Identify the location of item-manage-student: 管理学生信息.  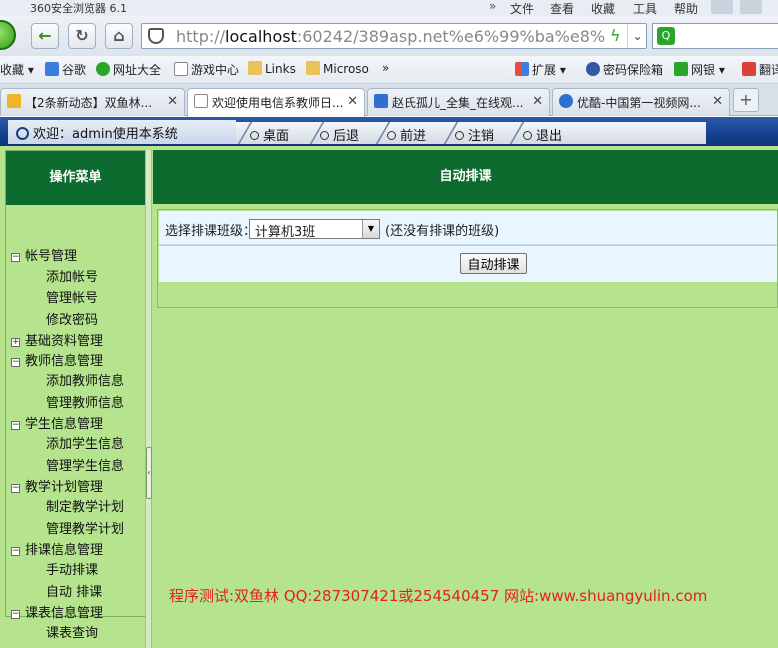
(85, 464).